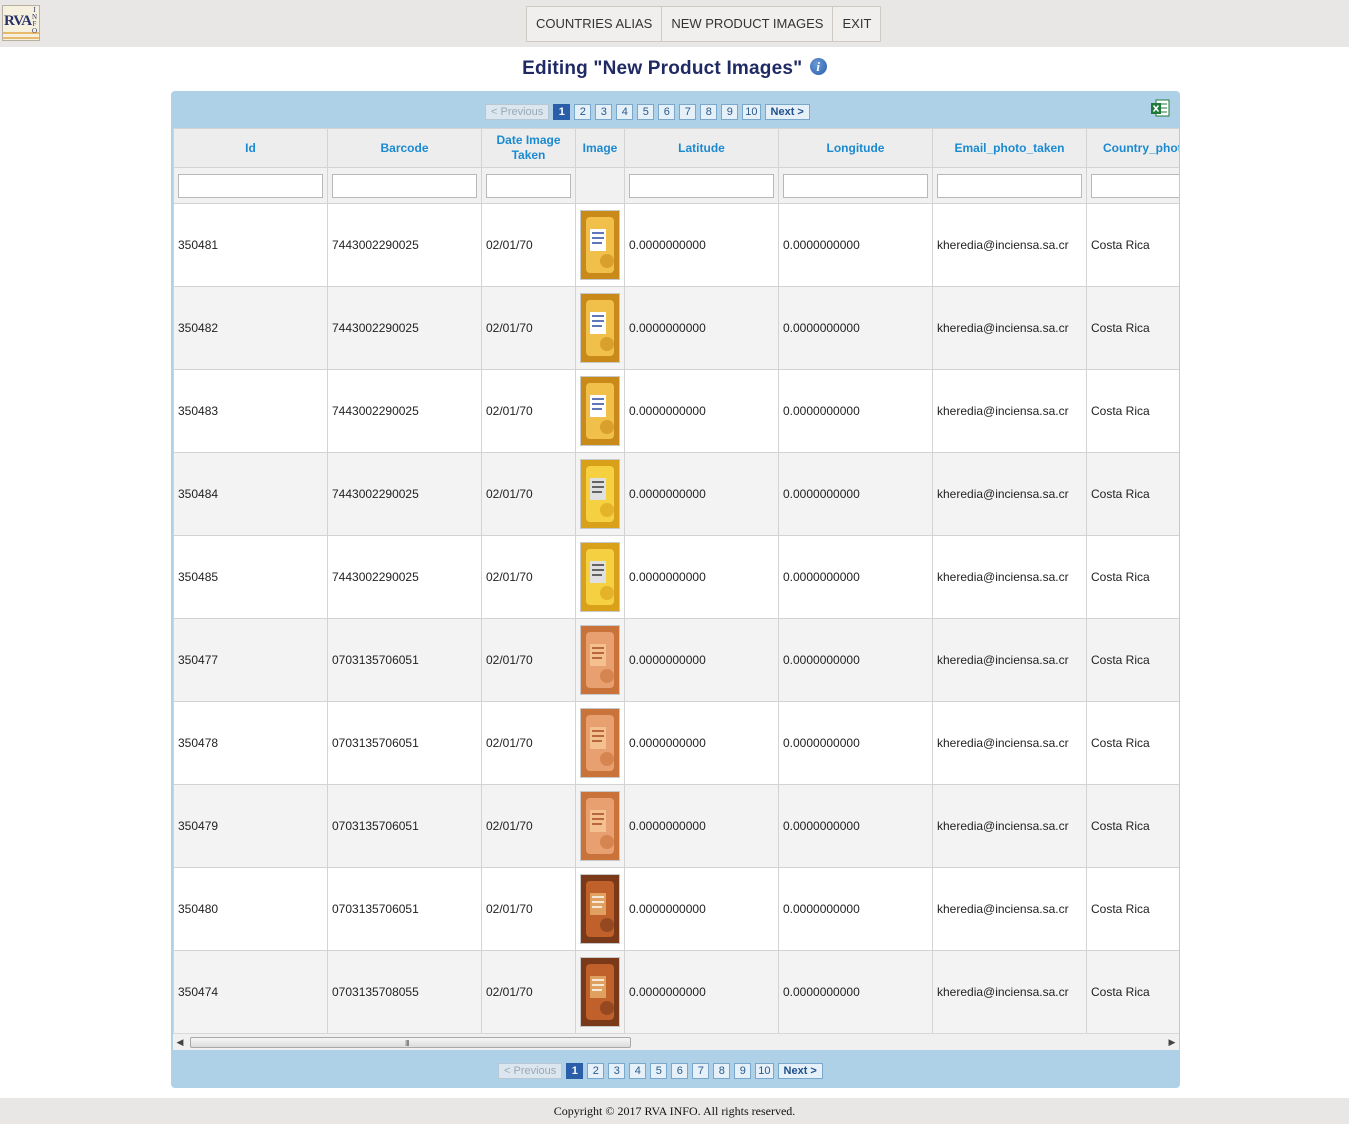 Image resolution: width=1349 pixels, height=1124 pixels. Describe the element at coordinates (250, 185) in the screenshot. I see `filter-id-input` at that location.